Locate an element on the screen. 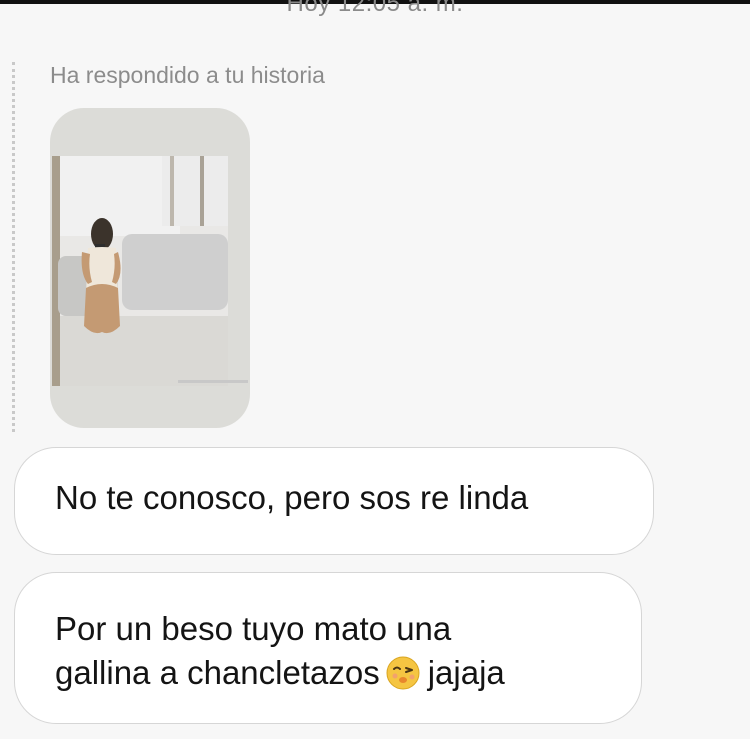 Image resolution: width=750 pixels, height=739 pixels. message-text: gallina a chancletazos is located at coordinates (217, 672).